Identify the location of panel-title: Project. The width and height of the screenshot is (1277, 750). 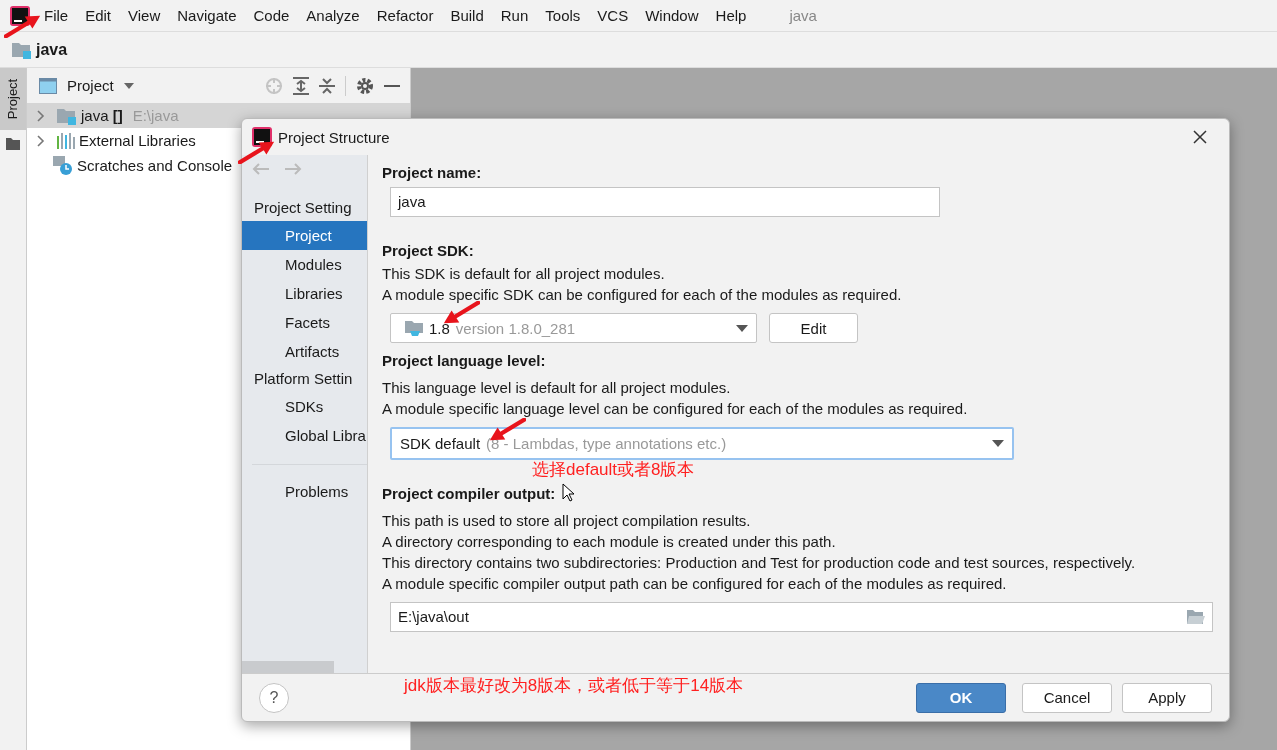
(90, 85).